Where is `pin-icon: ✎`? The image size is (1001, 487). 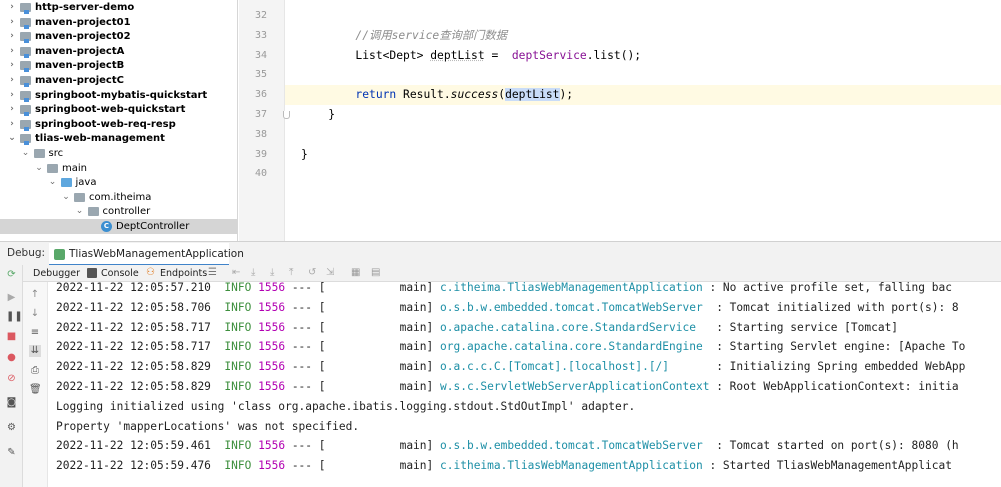
pin-icon: ✎ is located at coordinates (11, 452).